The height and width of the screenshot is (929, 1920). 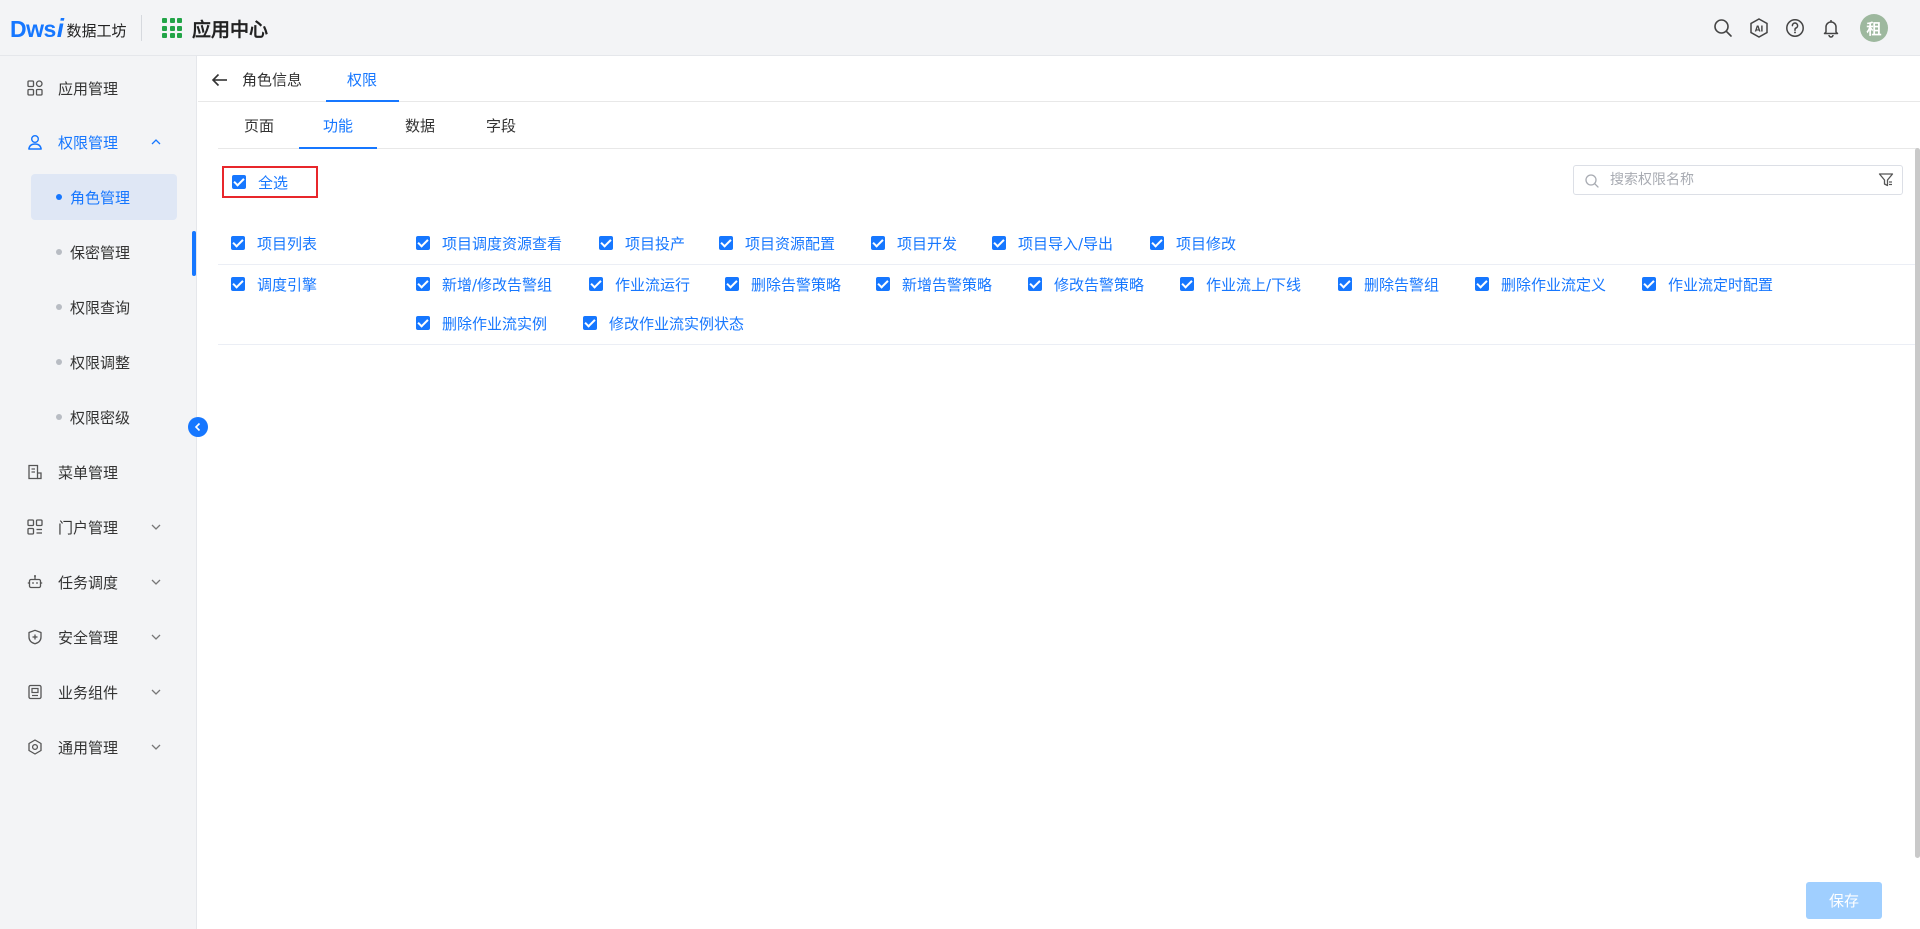 I want to click on sub-tabs: 页面 功能 数据 字段, so click(x=1068, y=125).